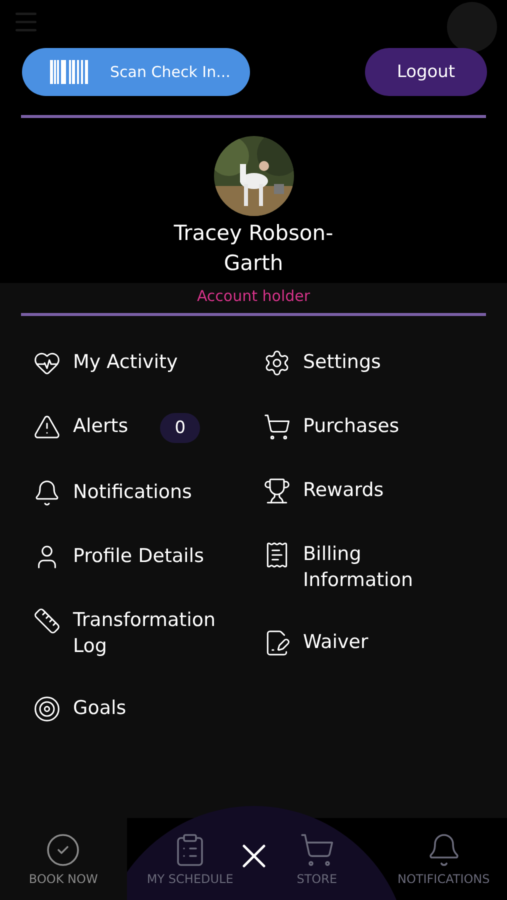  I want to click on barcode-icon, so click(69, 72).